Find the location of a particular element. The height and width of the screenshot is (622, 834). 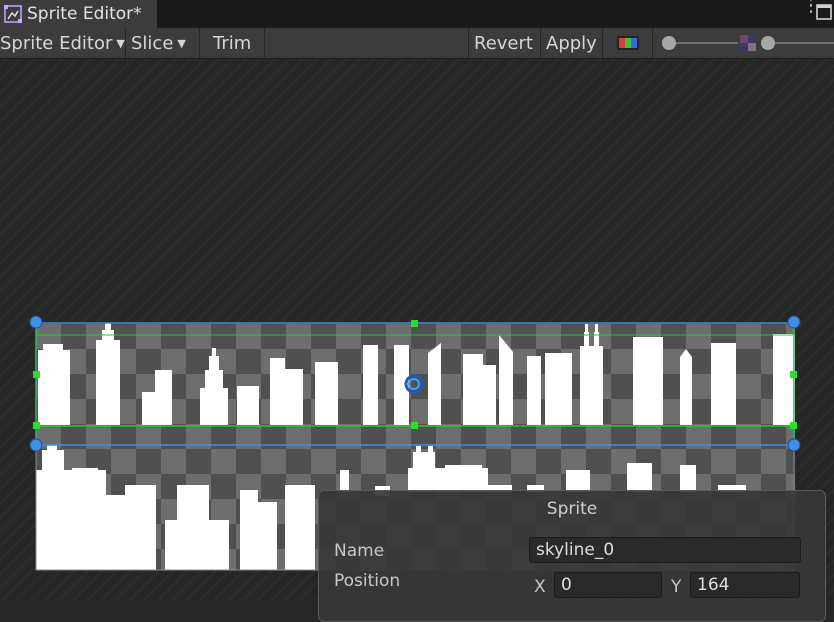

slice-label: Slice is located at coordinates (152, 43).